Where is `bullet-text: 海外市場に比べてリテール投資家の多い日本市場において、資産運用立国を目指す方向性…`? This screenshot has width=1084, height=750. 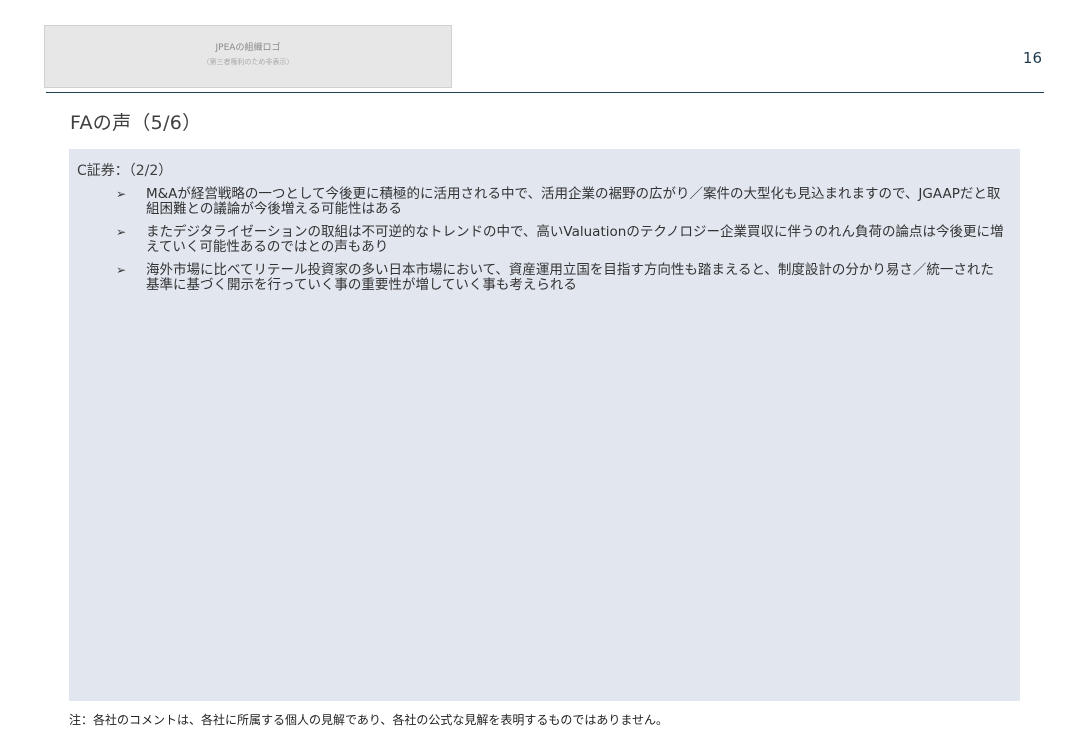 bullet-text: 海外市場に比べてリテール投資家の多い日本市場において、資産運用立国を目指す方向性… is located at coordinates (570, 277).